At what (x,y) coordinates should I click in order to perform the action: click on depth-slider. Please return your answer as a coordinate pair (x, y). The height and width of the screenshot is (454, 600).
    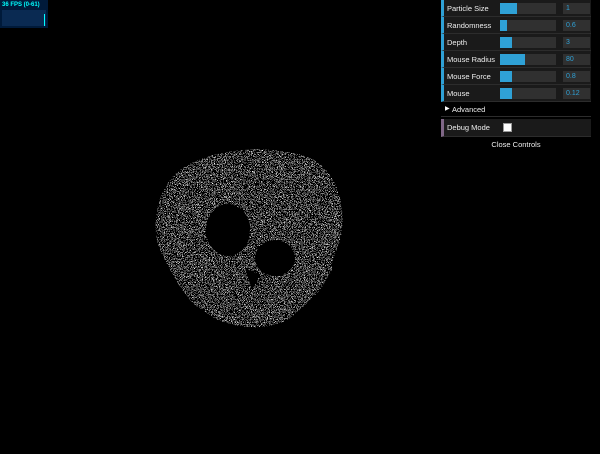
    Looking at the image, I should click on (528, 42).